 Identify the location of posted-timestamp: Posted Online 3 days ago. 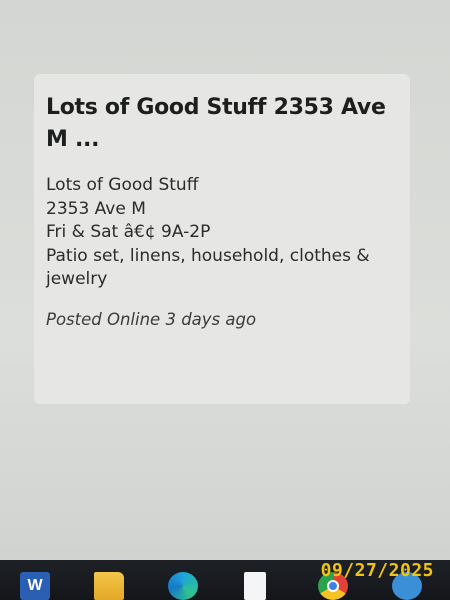
(151, 319).